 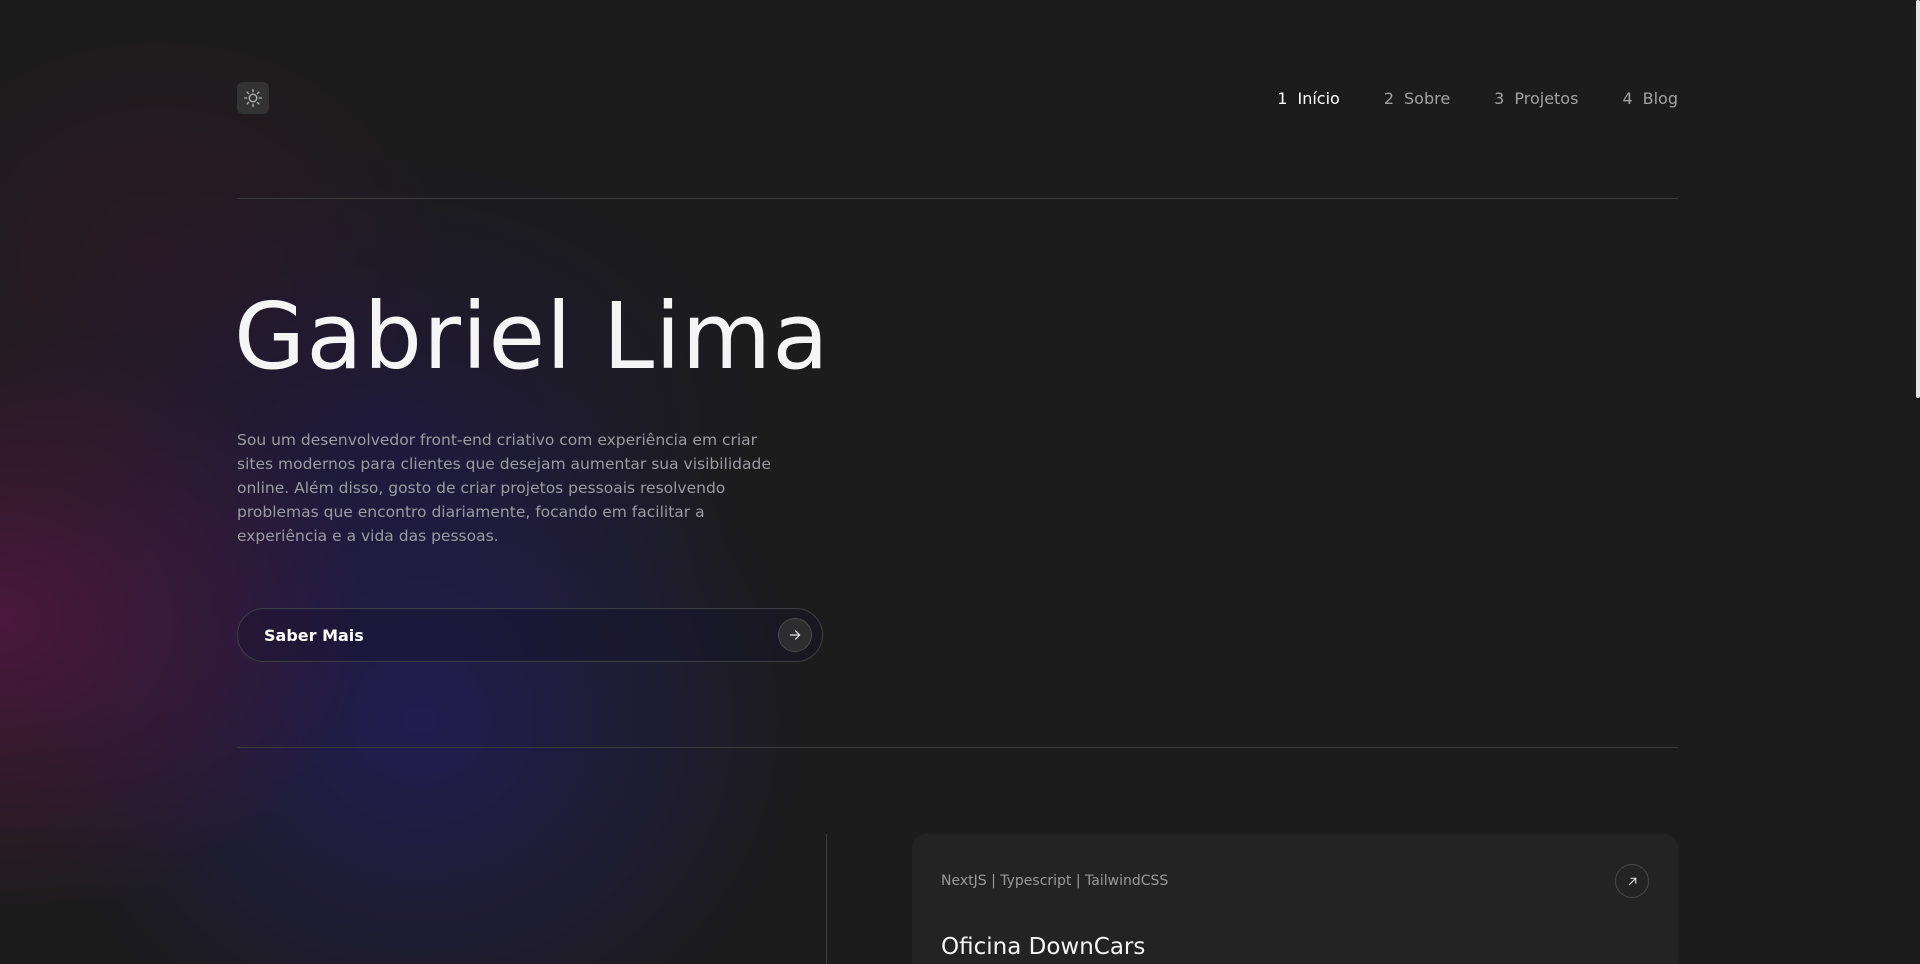 I want to click on nav-item-number: 4, so click(x=1627, y=98).